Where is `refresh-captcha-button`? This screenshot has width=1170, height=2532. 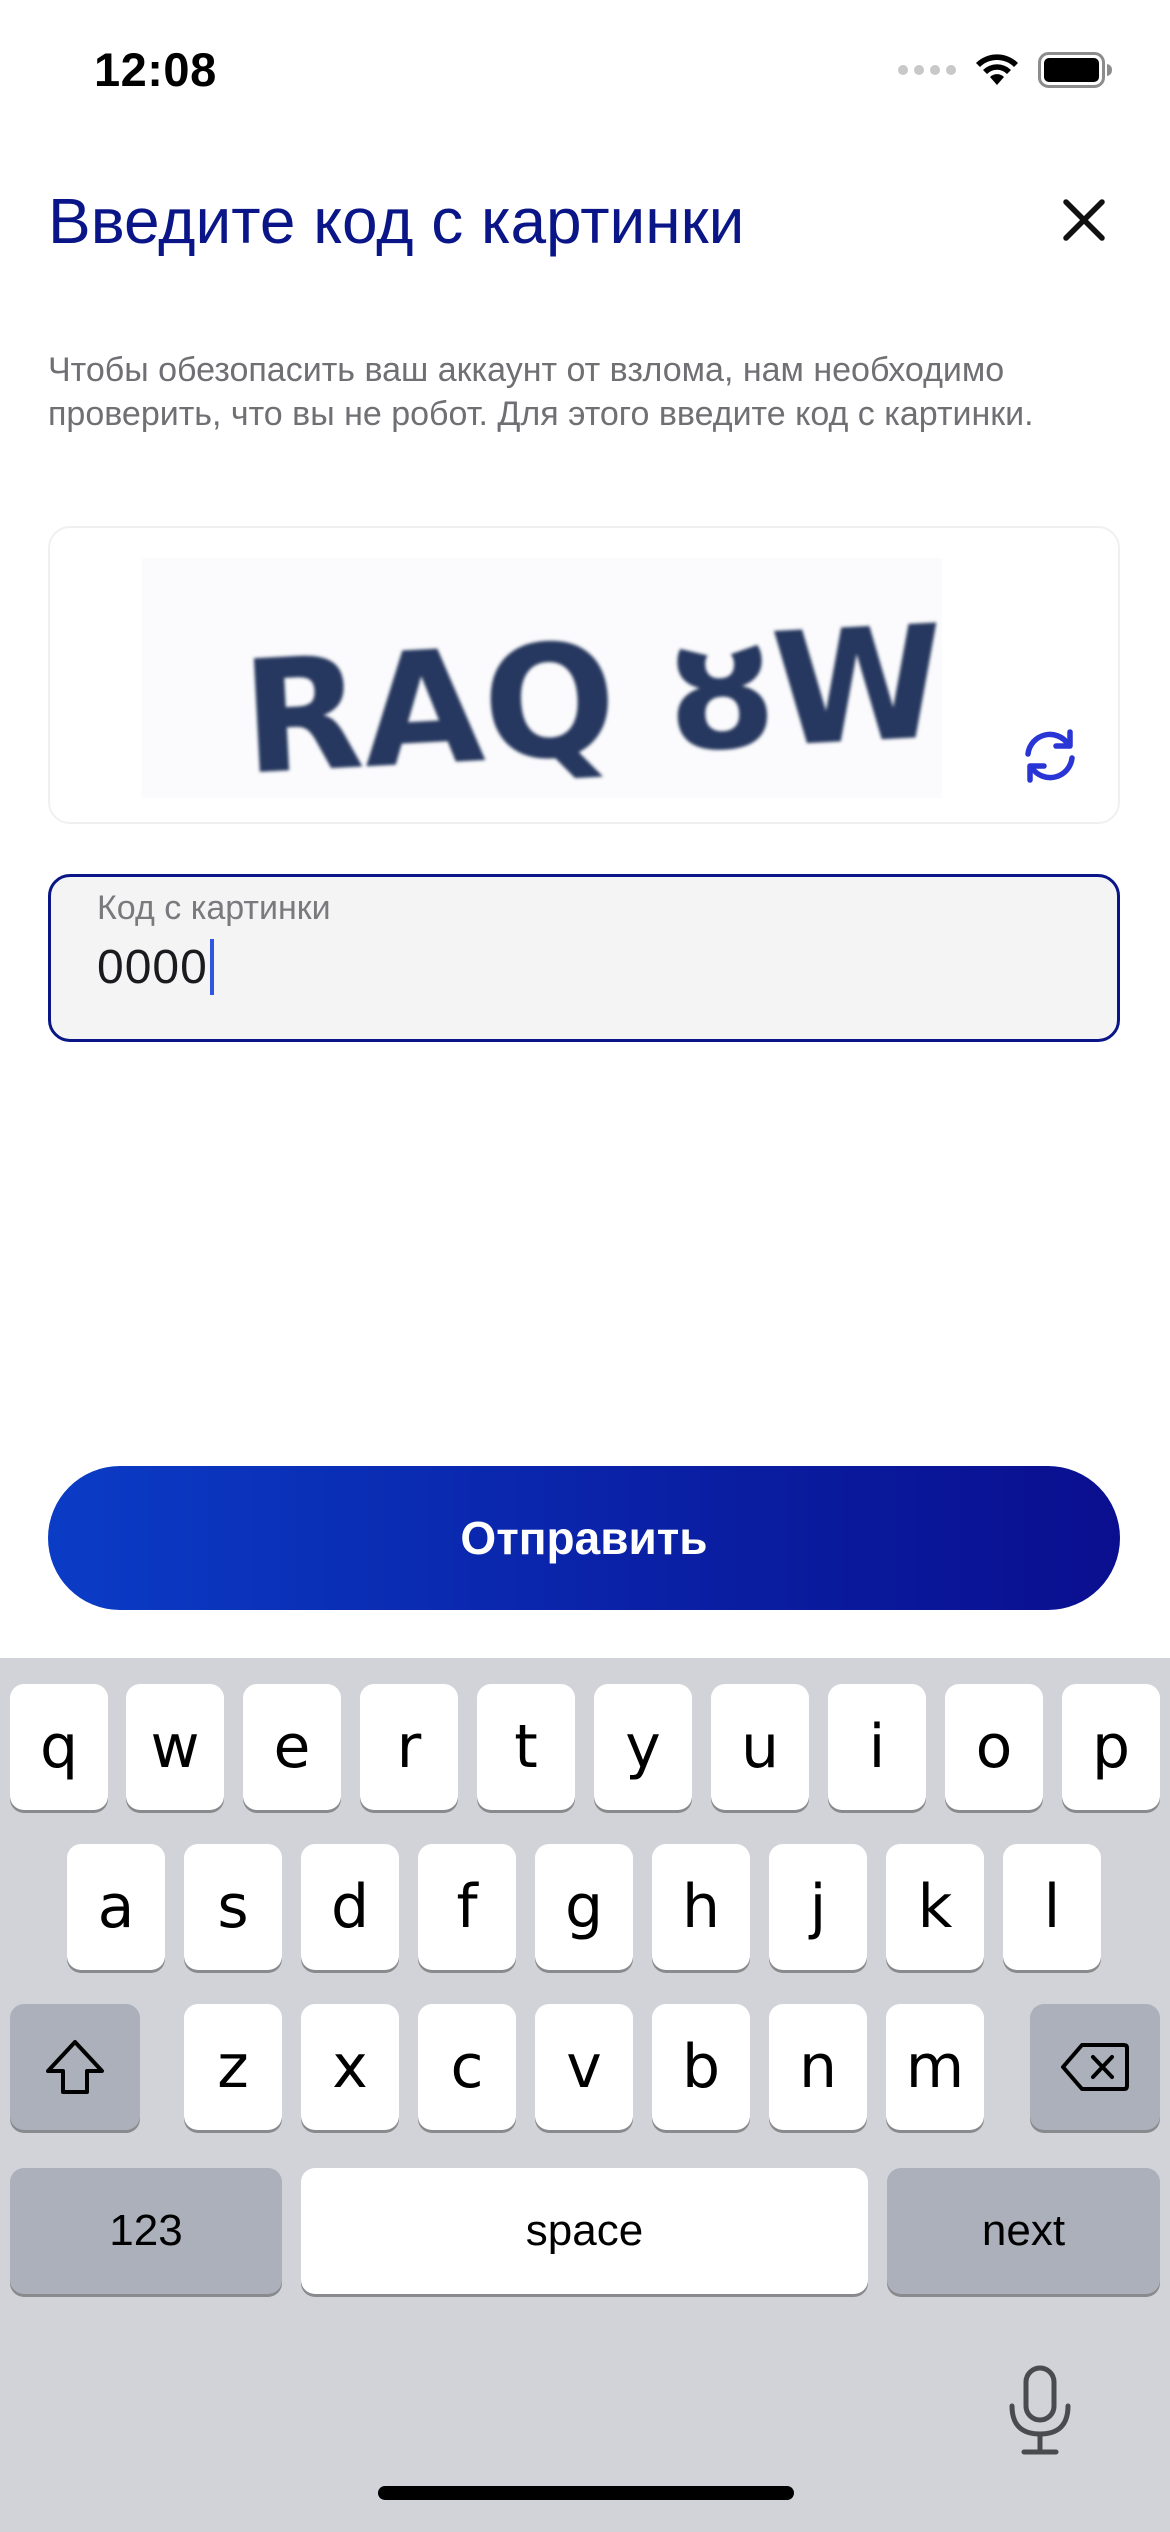
refresh-captcha-button is located at coordinates (1050, 756).